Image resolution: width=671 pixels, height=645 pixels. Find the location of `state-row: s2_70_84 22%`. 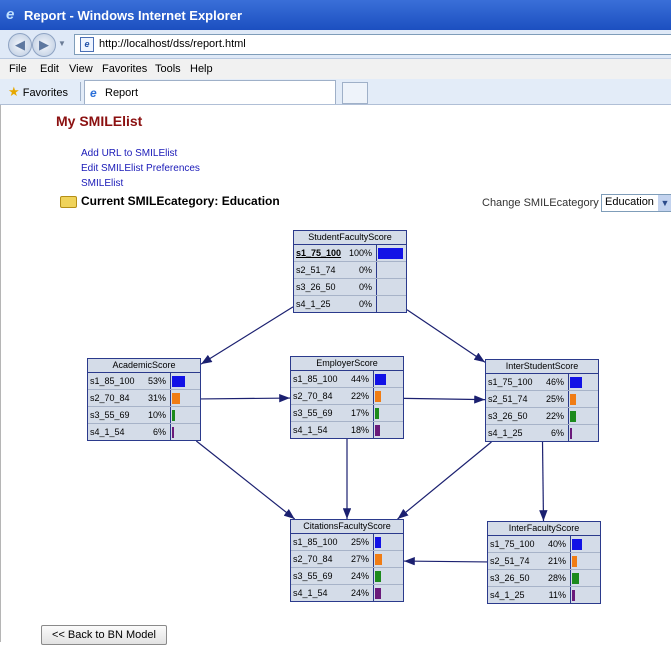

state-row: s2_70_84 22% is located at coordinates (347, 396).